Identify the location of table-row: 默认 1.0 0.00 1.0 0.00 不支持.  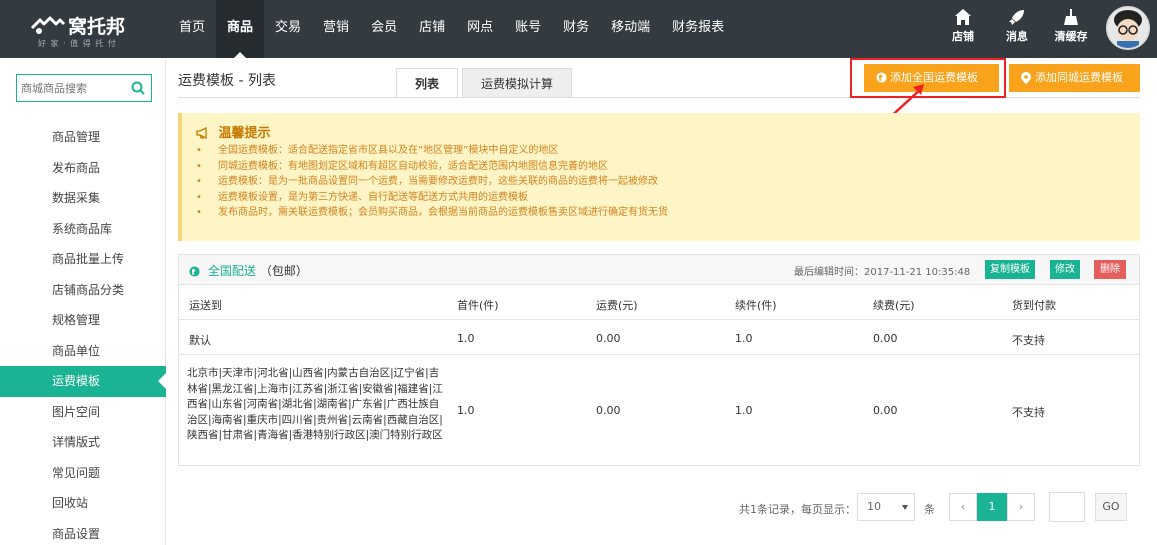
(659, 338).